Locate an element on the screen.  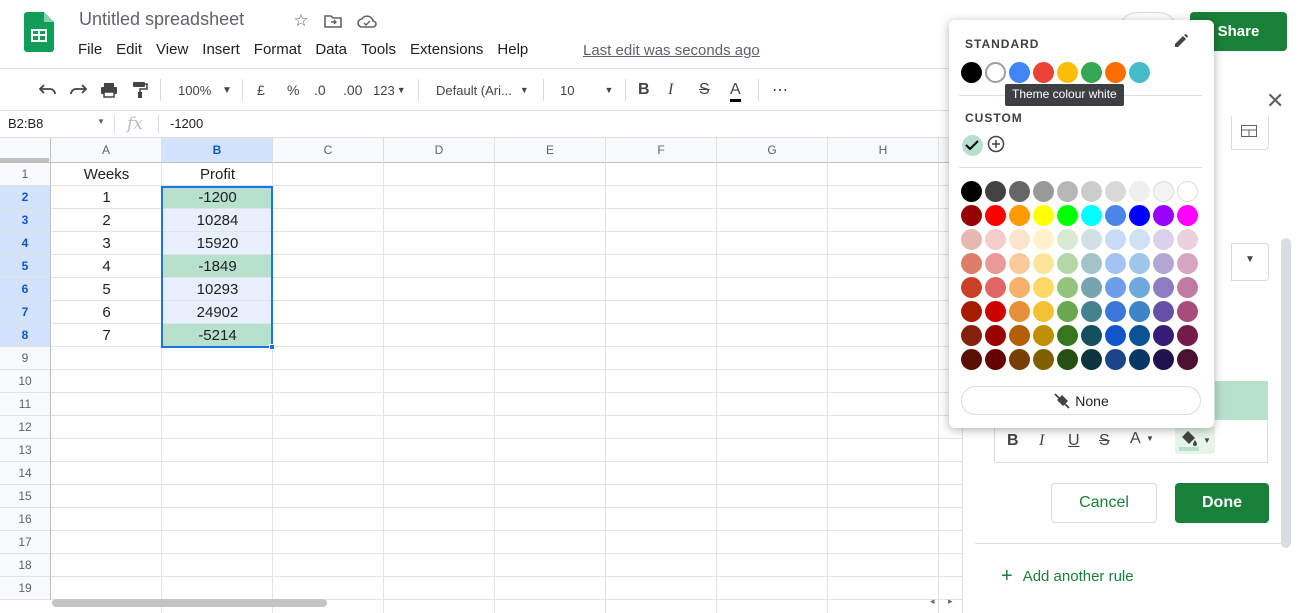
move-folder-icon is located at coordinates (333, 21).